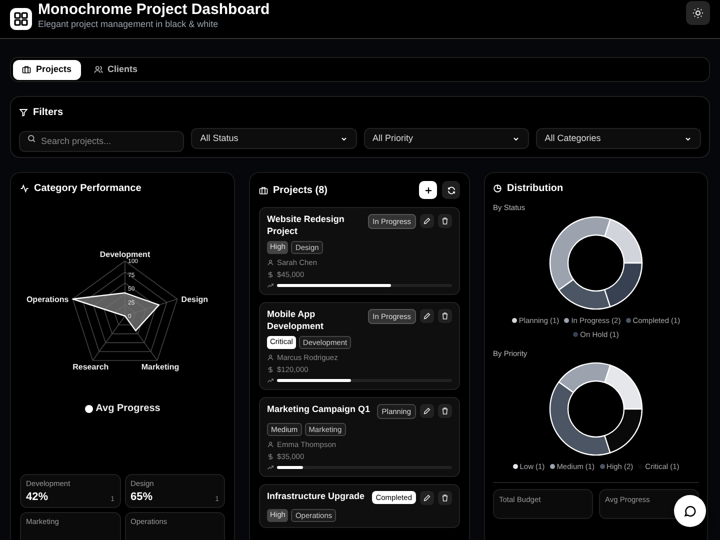  I want to click on page-title: Monochrome Project Dashboard, so click(154, 9).